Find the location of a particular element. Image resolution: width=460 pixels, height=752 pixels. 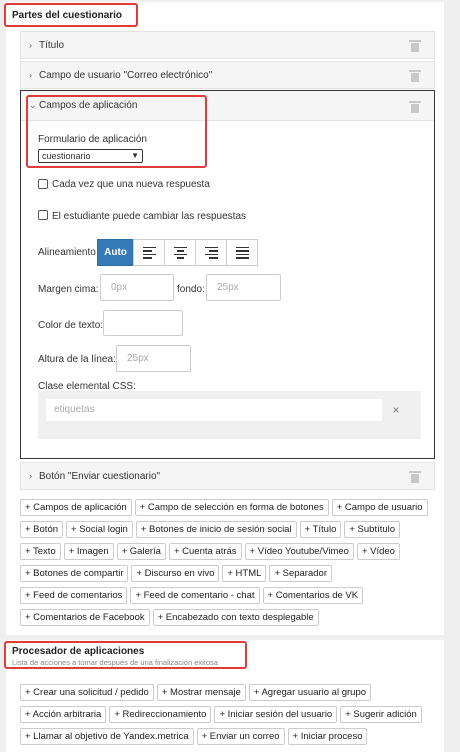

close-icon: × is located at coordinates (396, 410).